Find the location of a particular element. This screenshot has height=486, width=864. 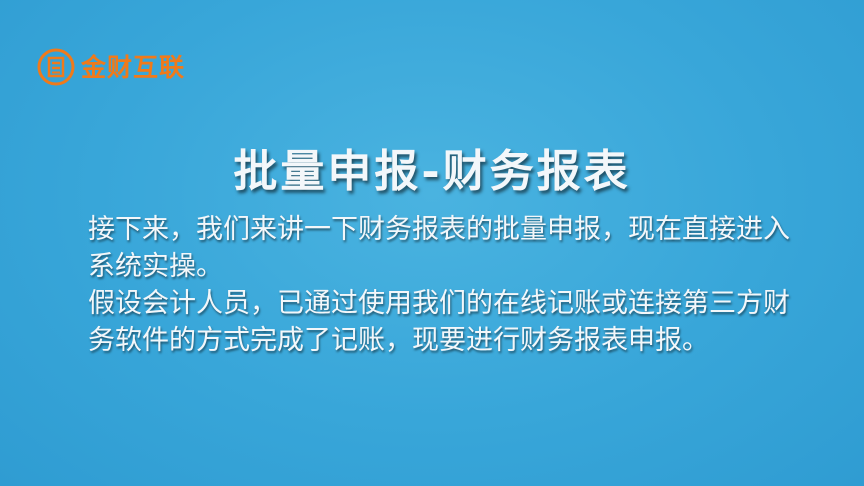

slide-title: 批量申报-财务报表 is located at coordinates (432, 171).